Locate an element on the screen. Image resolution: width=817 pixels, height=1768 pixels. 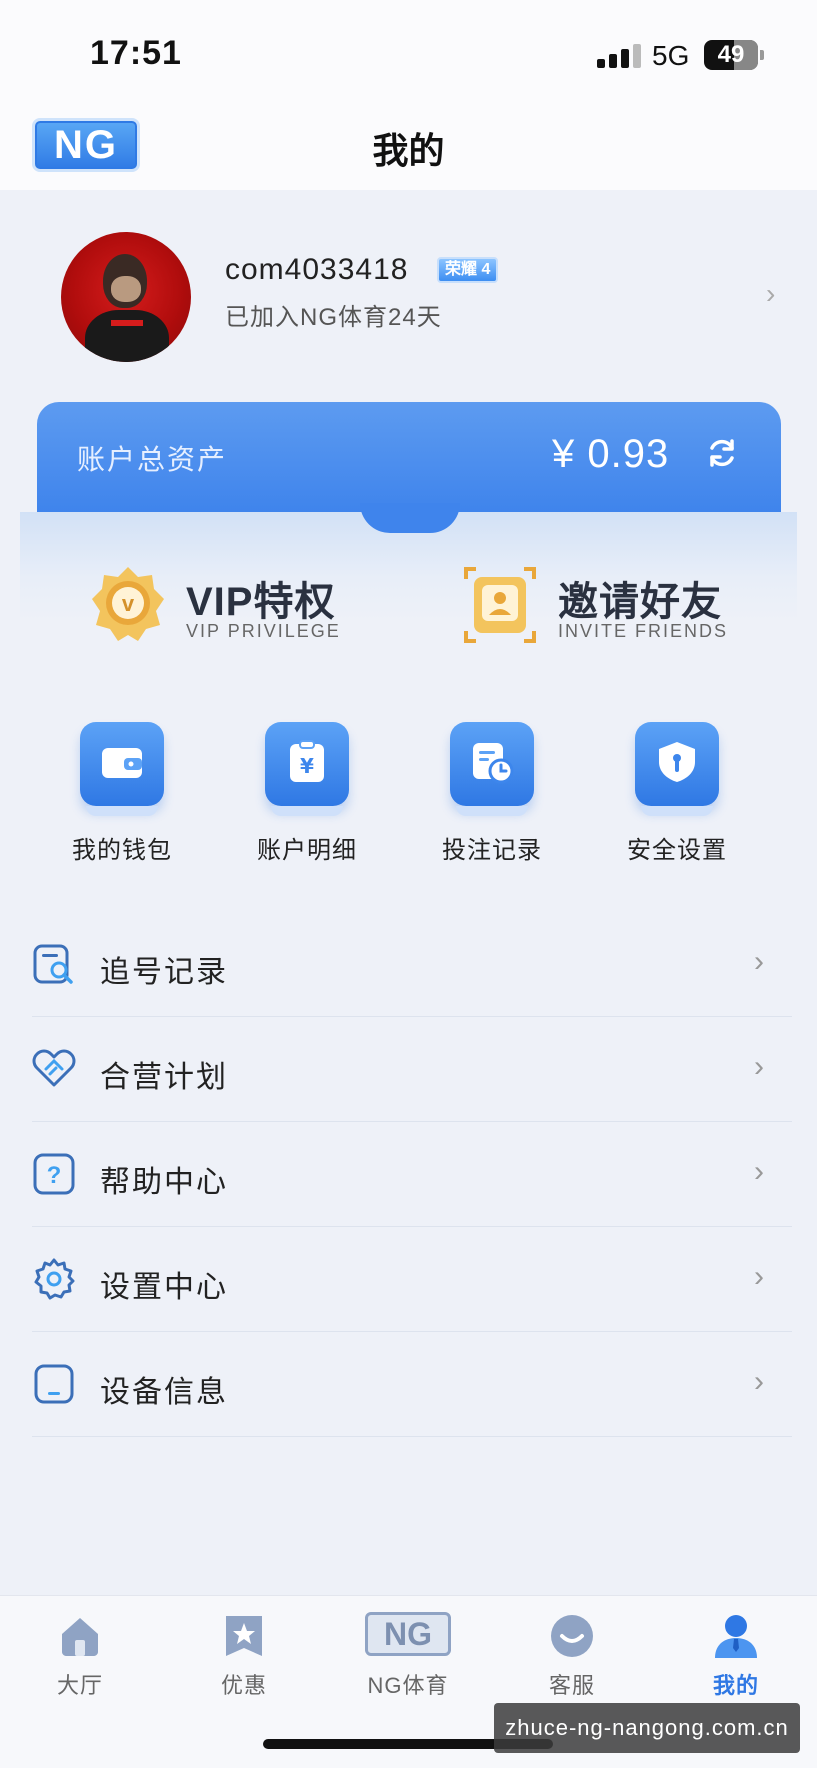
quick-label: 我的钱包 is located at coordinates (122, 850).